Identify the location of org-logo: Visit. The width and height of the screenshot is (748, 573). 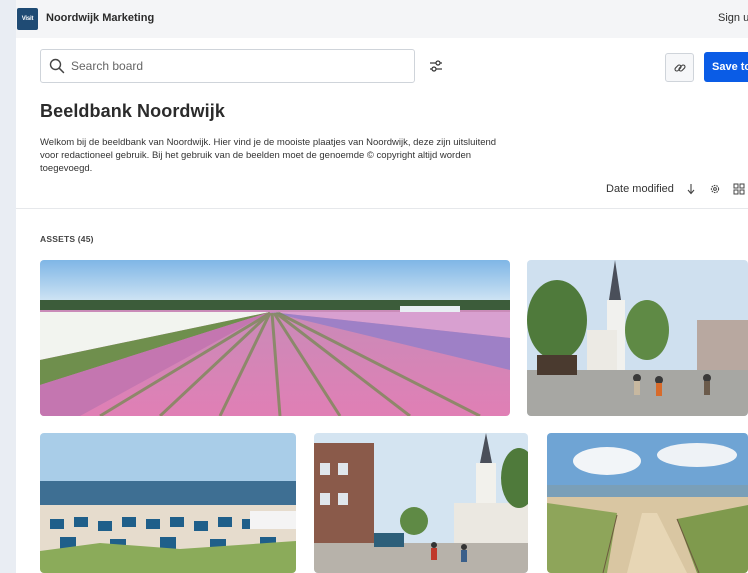
(27, 19).